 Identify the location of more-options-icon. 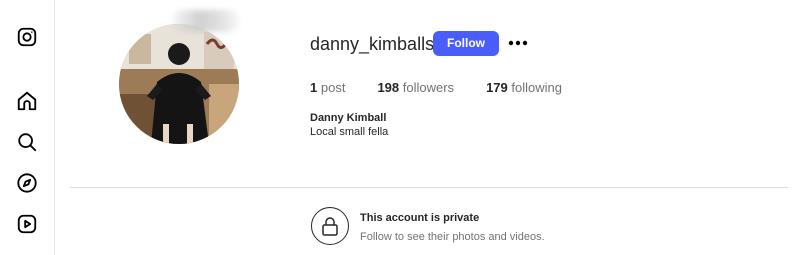
(518, 43).